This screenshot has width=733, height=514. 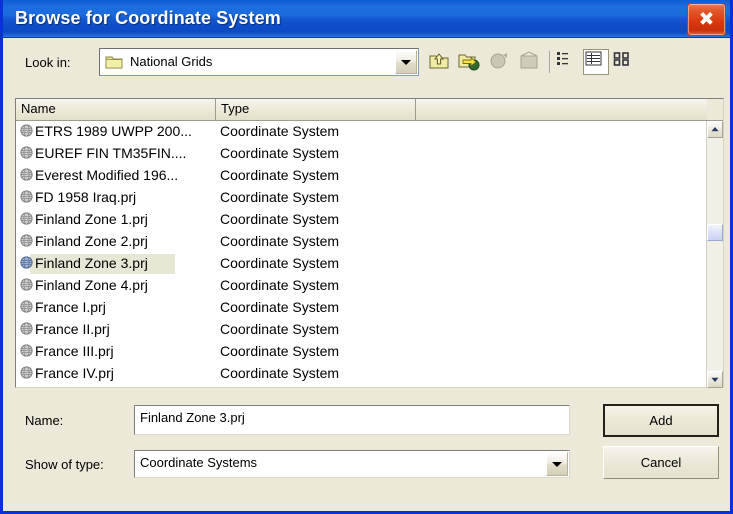 I want to click on details-view-icon, so click(x=594, y=61).